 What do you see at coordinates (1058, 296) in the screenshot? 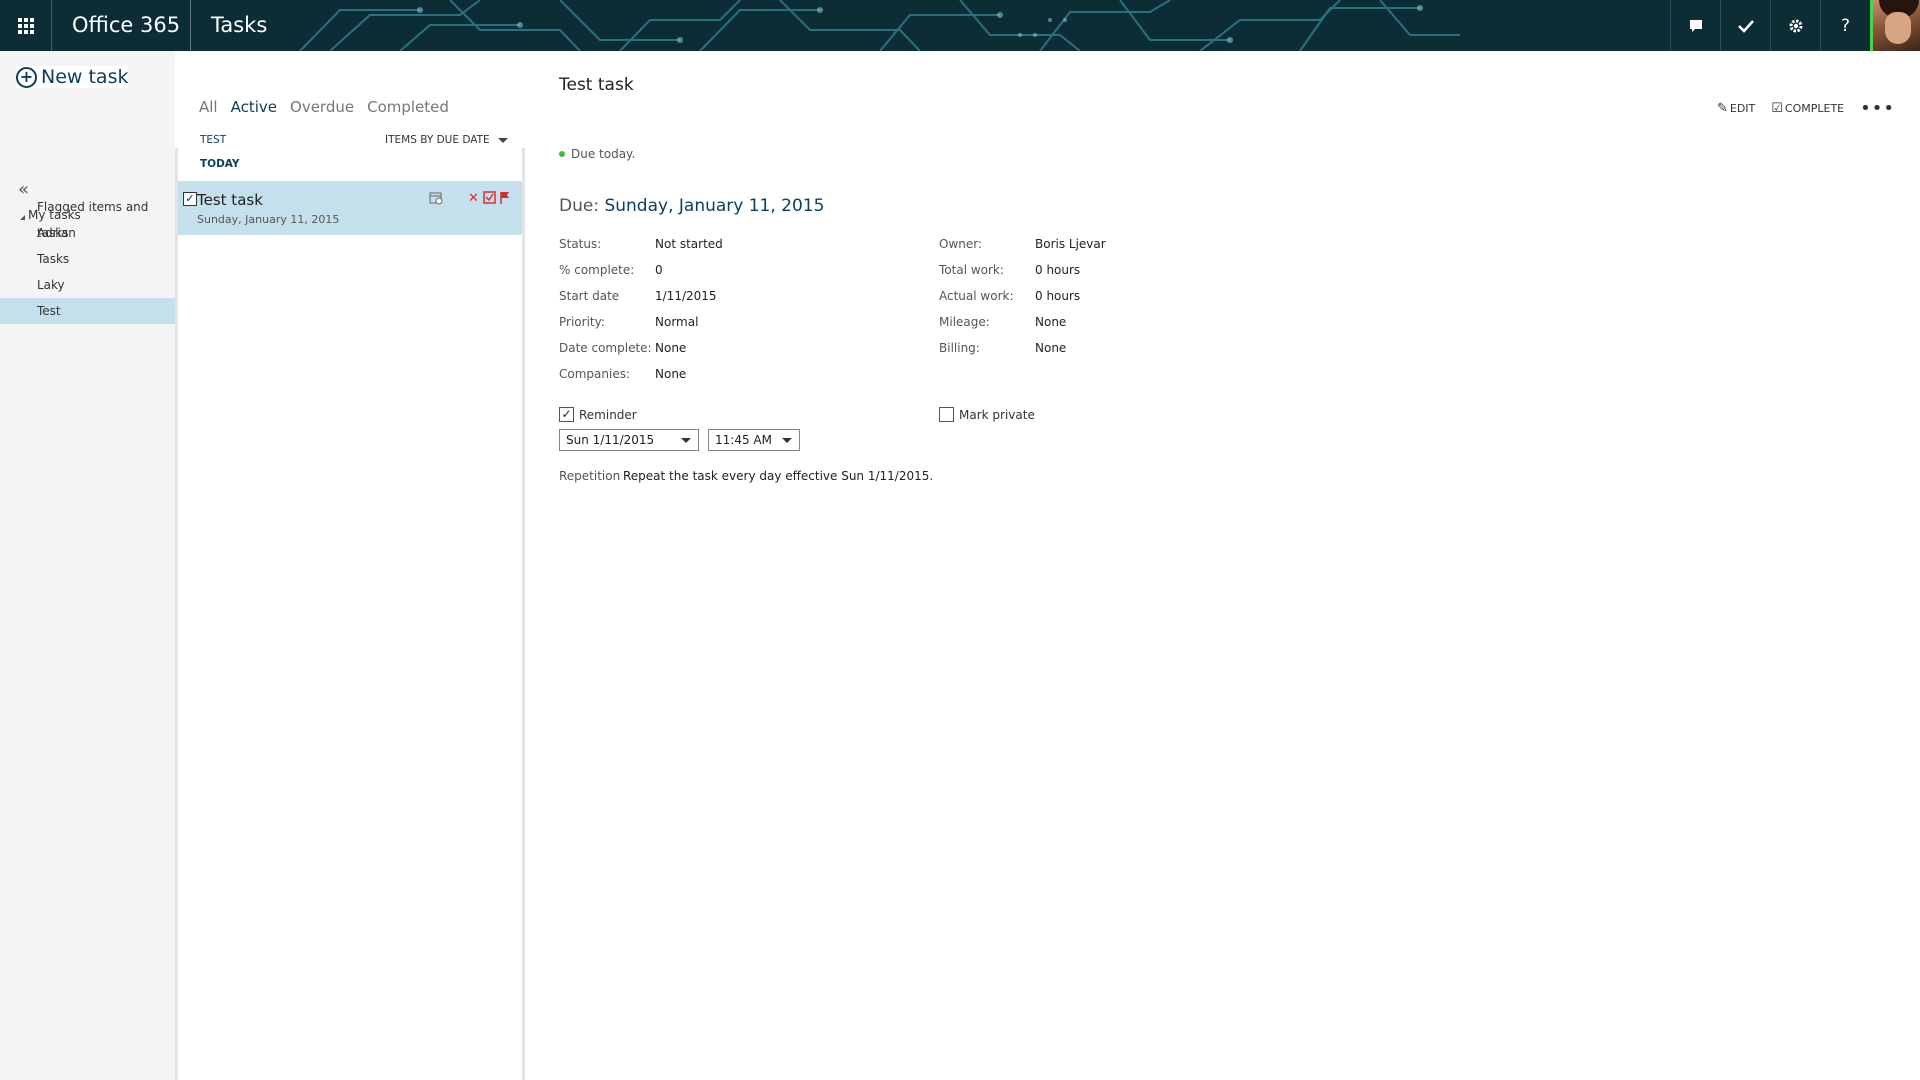
I see `actual-work-value: 0 hours` at bounding box center [1058, 296].